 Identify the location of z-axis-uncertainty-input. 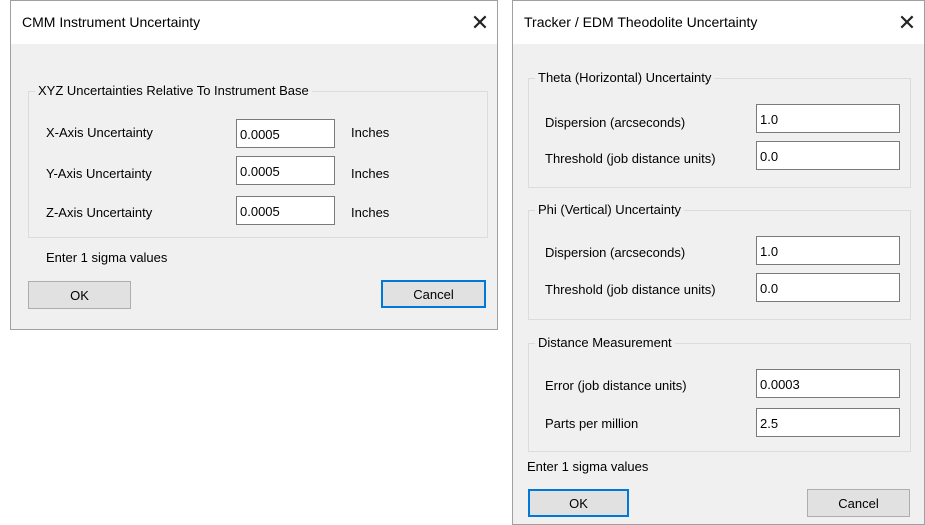
(285, 210).